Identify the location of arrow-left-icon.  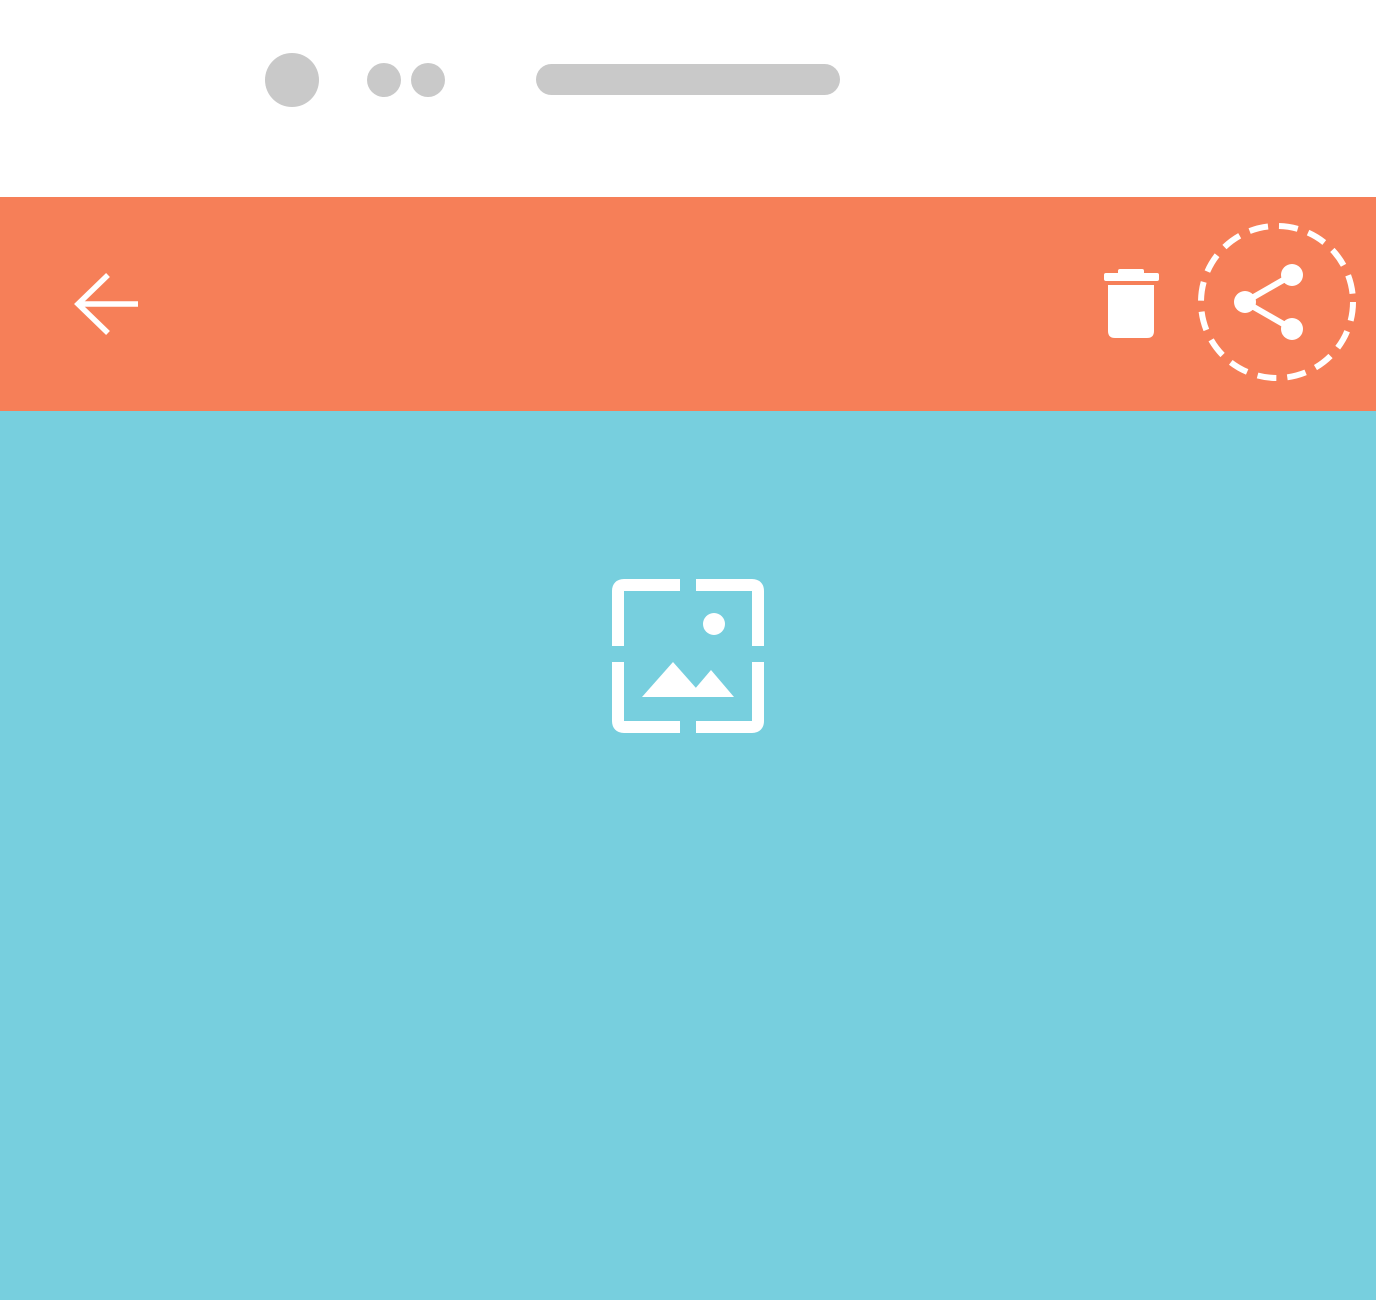
(106, 304).